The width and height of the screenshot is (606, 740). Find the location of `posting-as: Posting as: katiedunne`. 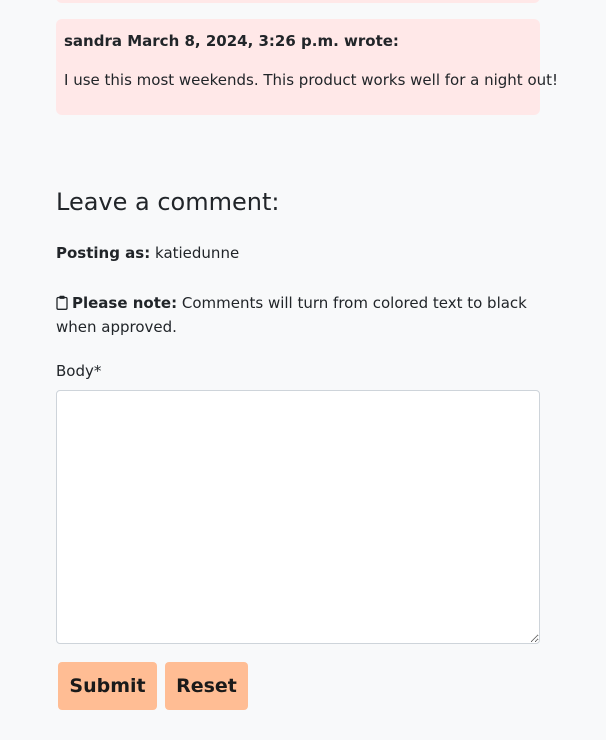

posting-as: Posting as: katiedunne is located at coordinates (147, 253).